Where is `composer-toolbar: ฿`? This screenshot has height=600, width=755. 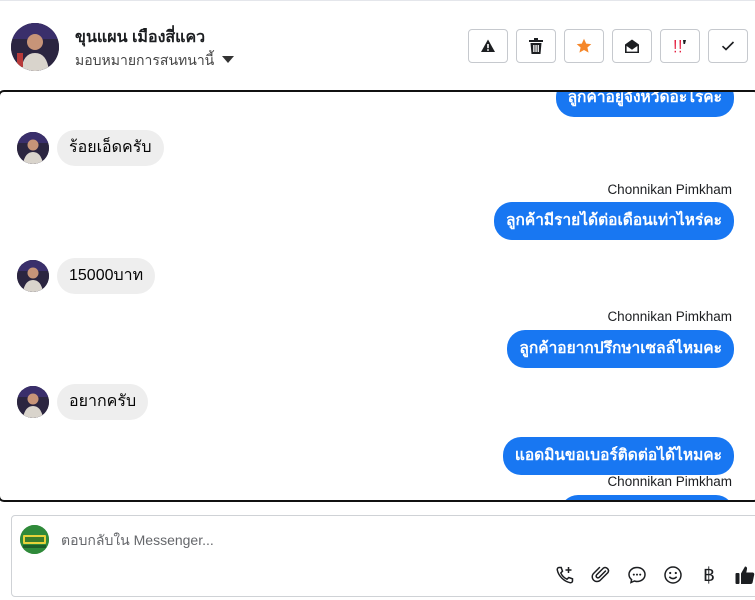 composer-toolbar: ฿ is located at coordinates (654, 575).